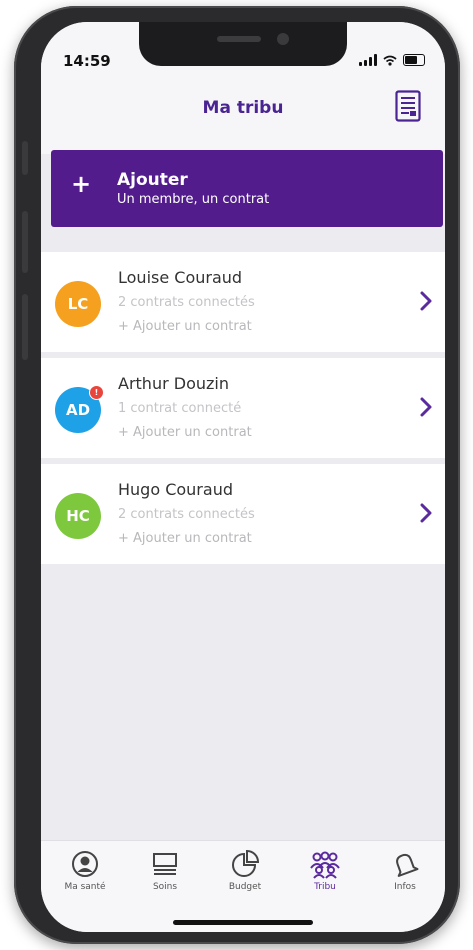 This screenshot has height=950, width=473. What do you see at coordinates (25, 158) in the screenshot?
I see `mute-switch` at bounding box center [25, 158].